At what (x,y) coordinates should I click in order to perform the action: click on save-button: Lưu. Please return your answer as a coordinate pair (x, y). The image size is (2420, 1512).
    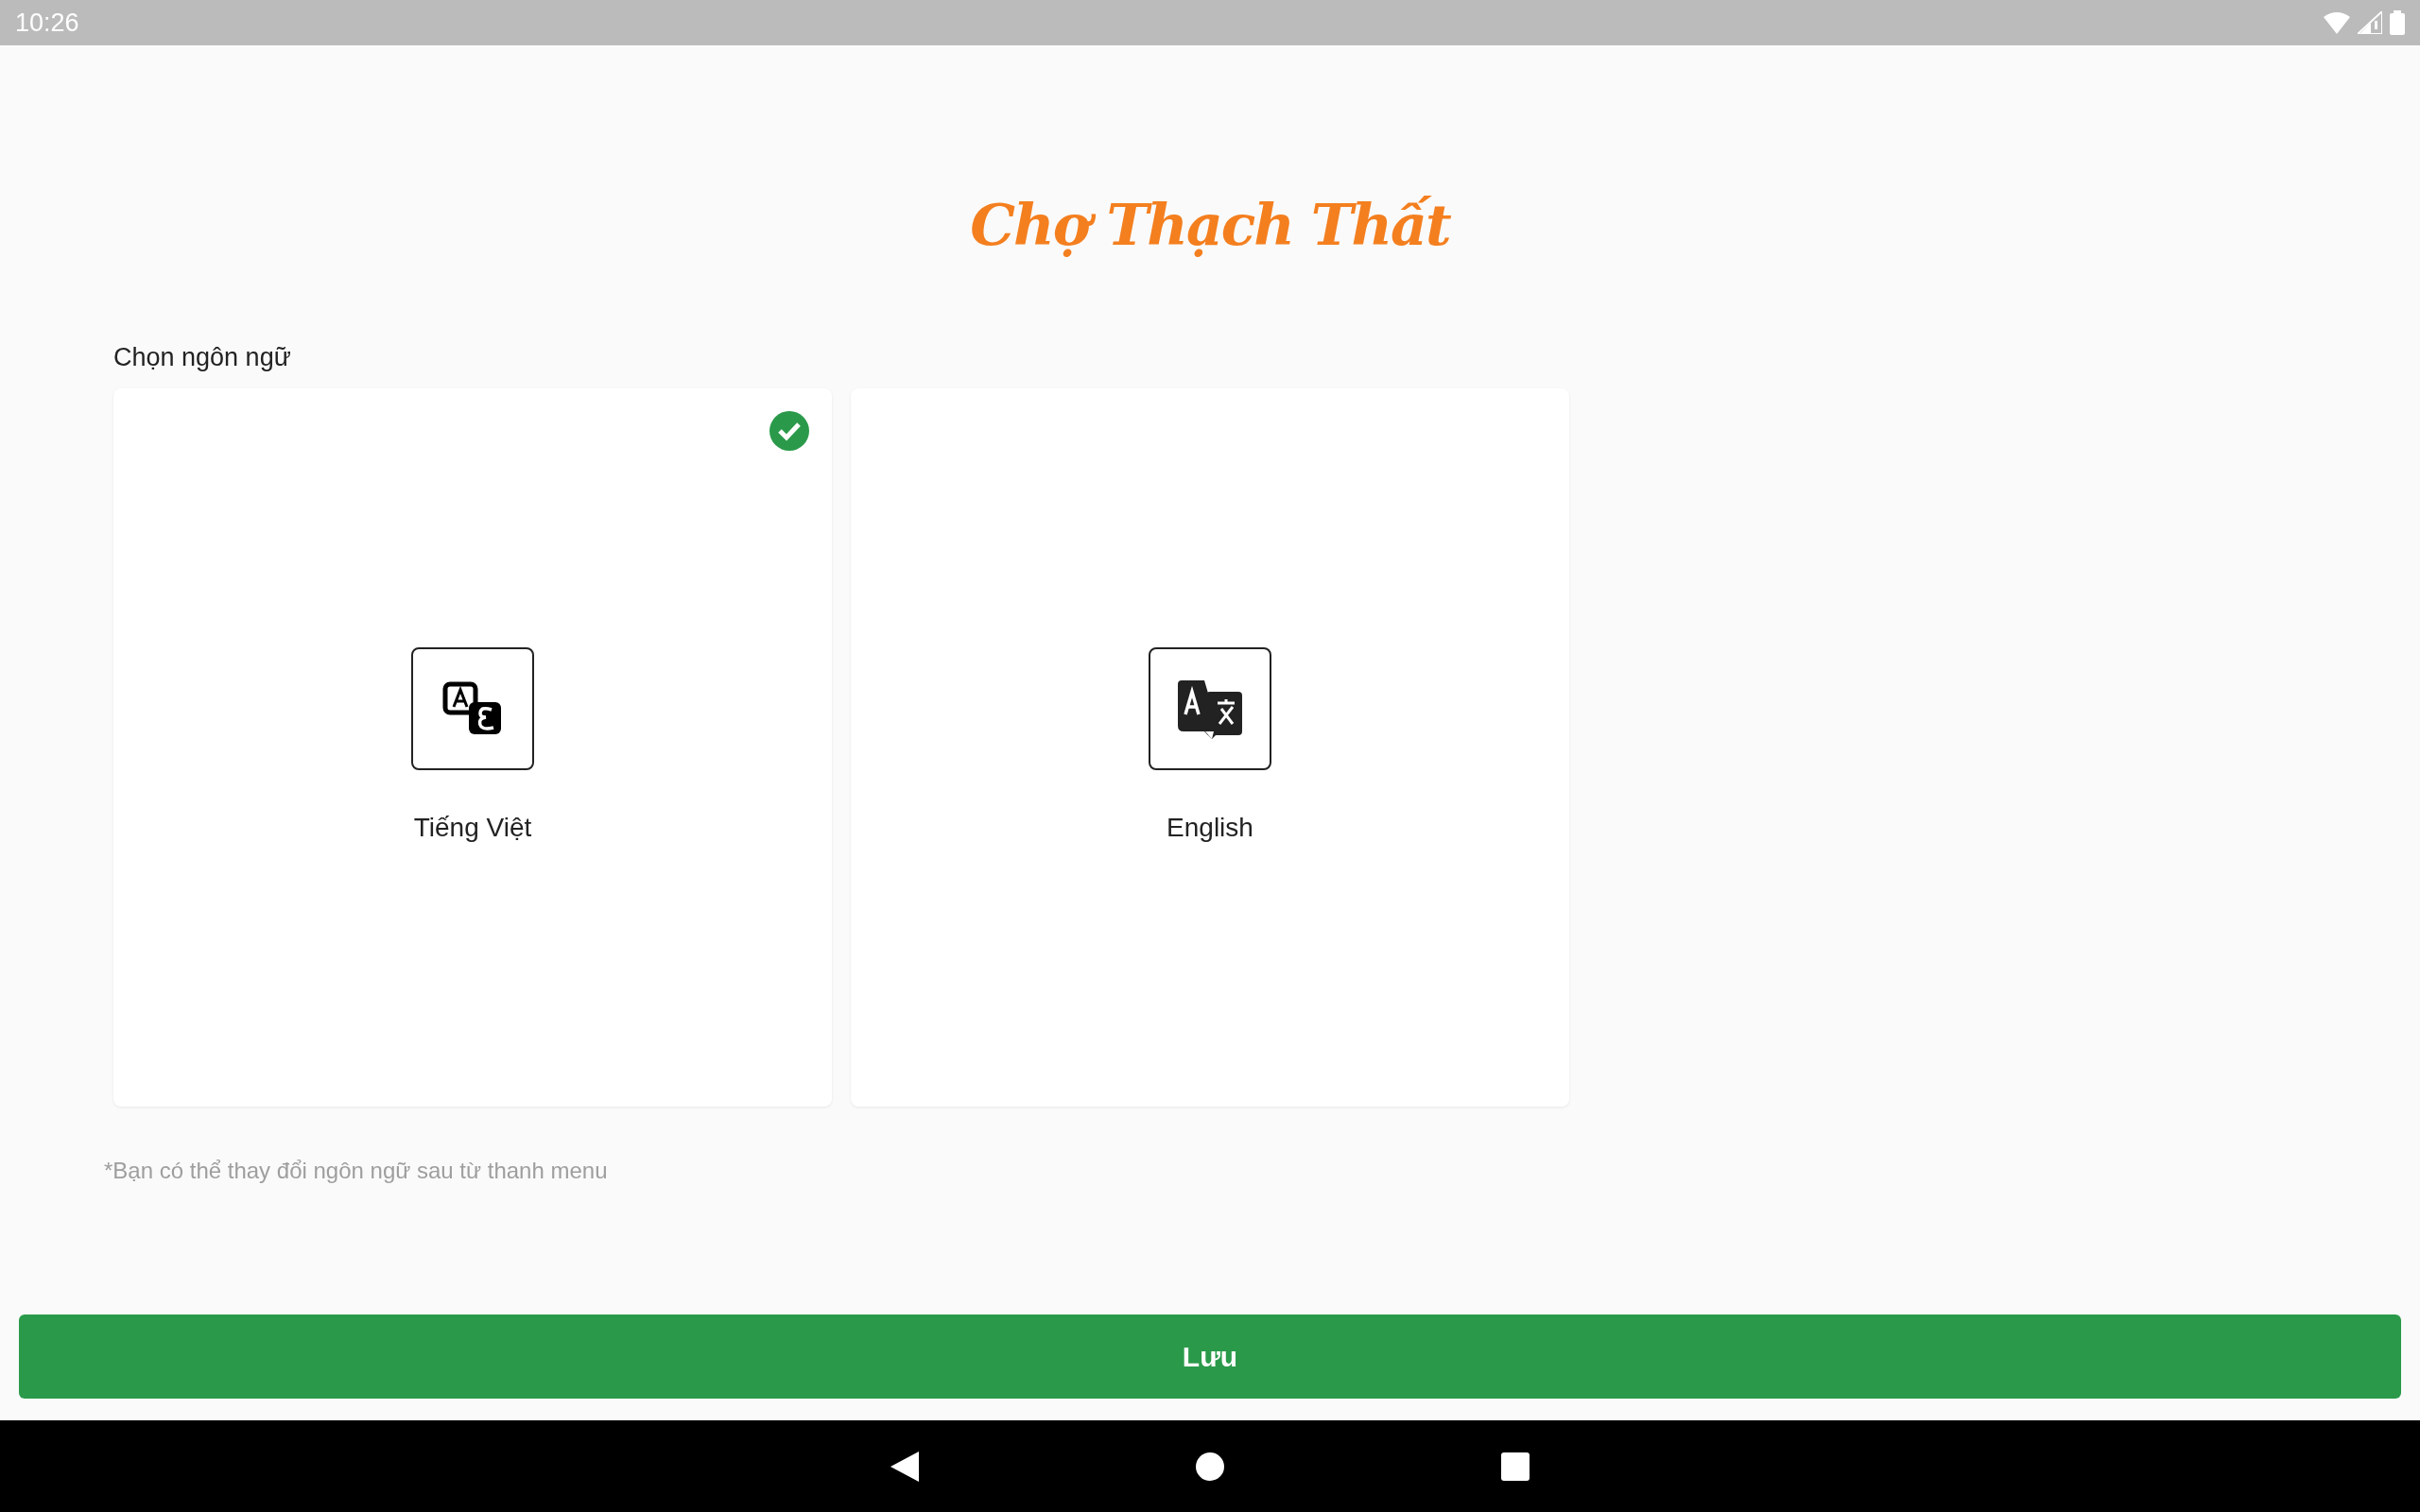
    Looking at the image, I should click on (1210, 1356).